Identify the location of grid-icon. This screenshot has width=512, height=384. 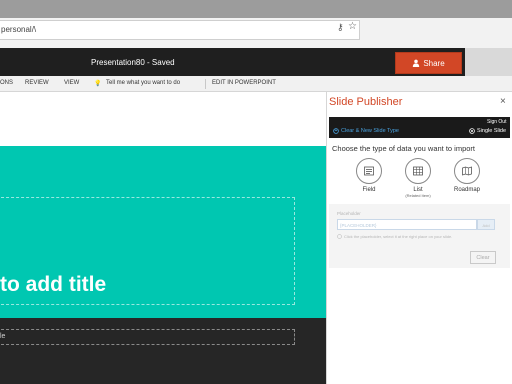
(418, 171).